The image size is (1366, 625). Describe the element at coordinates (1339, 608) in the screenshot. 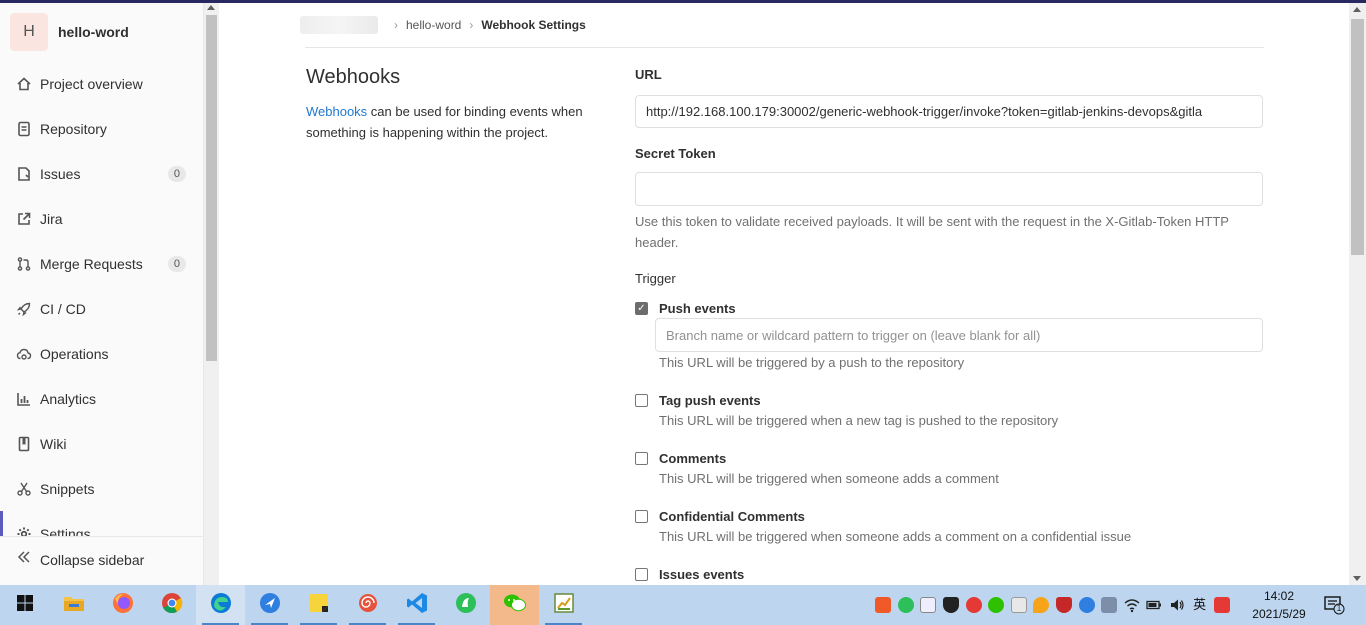

I see `notification-count: 1` at that location.